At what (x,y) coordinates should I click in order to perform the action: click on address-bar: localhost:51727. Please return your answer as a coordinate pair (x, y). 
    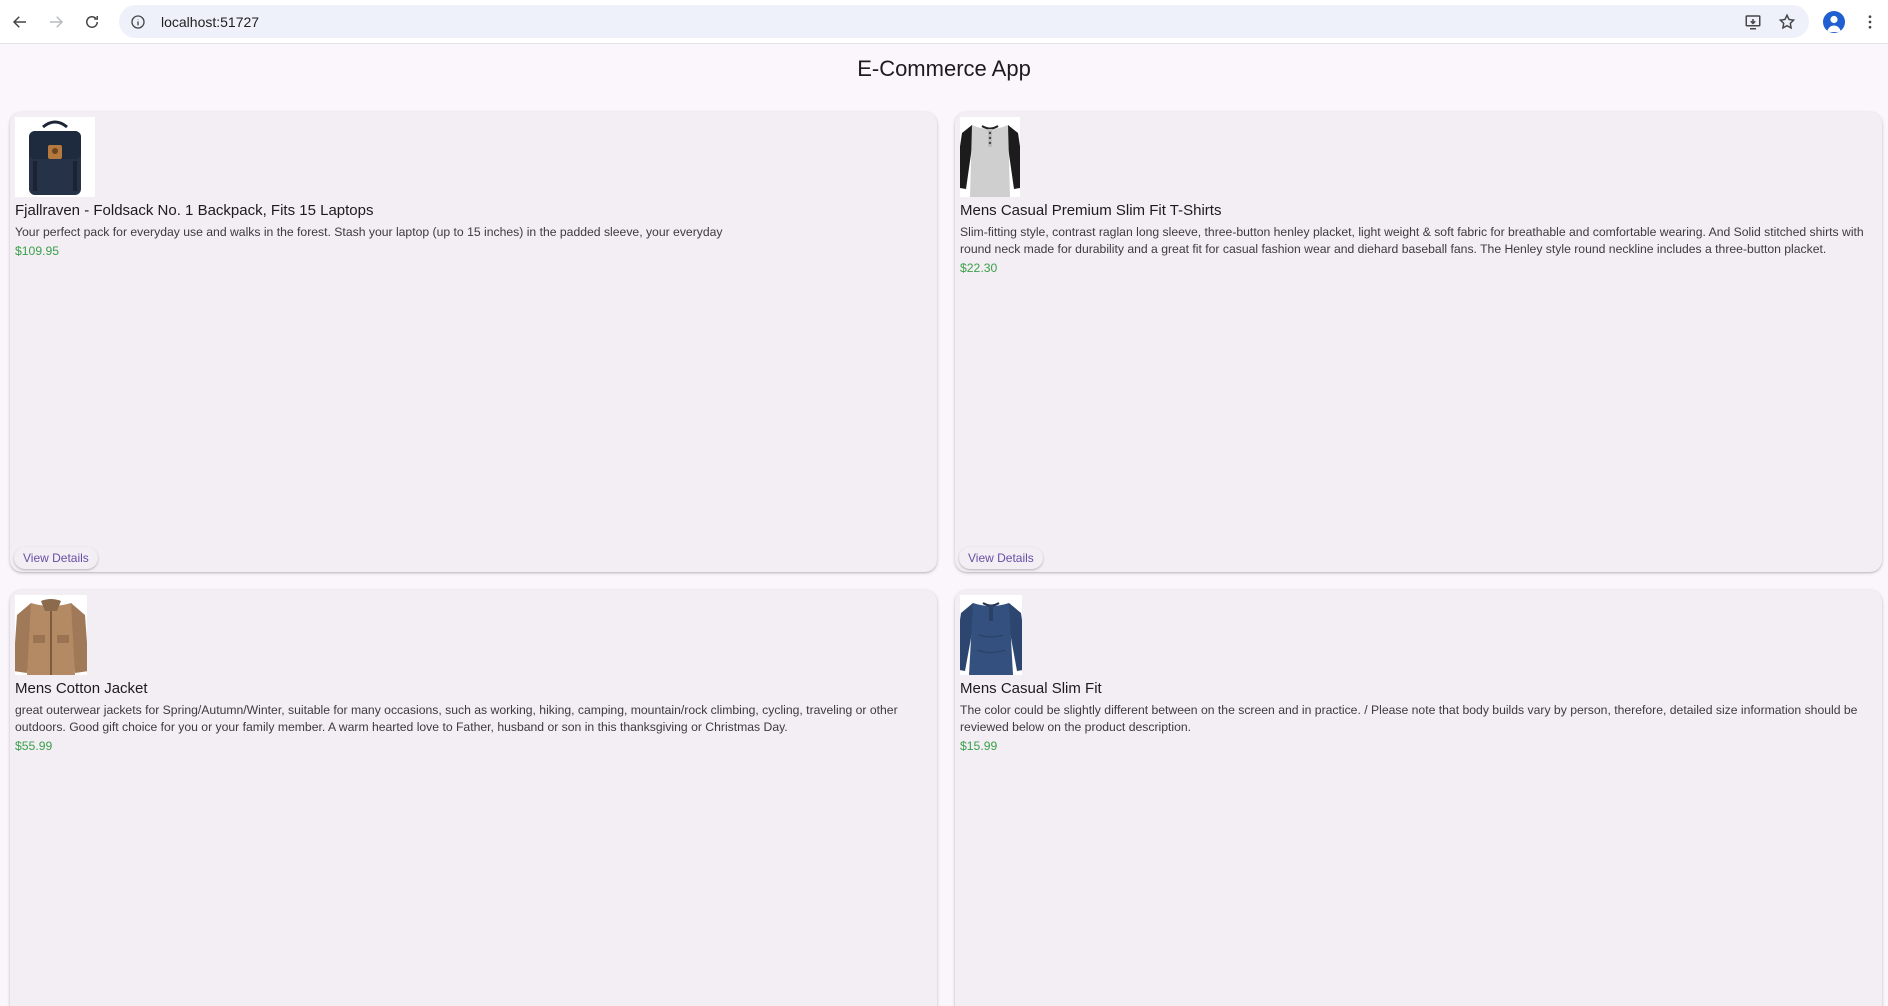
    Looking at the image, I should click on (964, 21).